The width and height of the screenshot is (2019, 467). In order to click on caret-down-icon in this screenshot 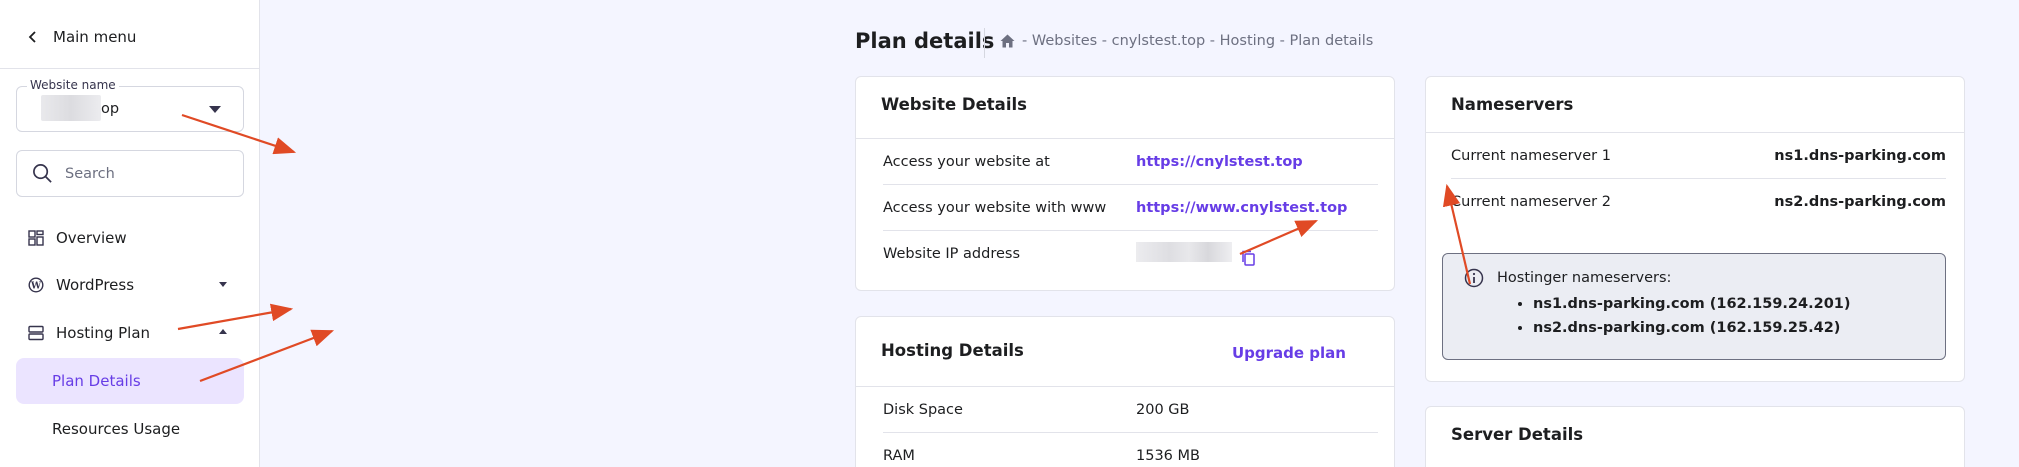, I will do `click(215, 109)`.